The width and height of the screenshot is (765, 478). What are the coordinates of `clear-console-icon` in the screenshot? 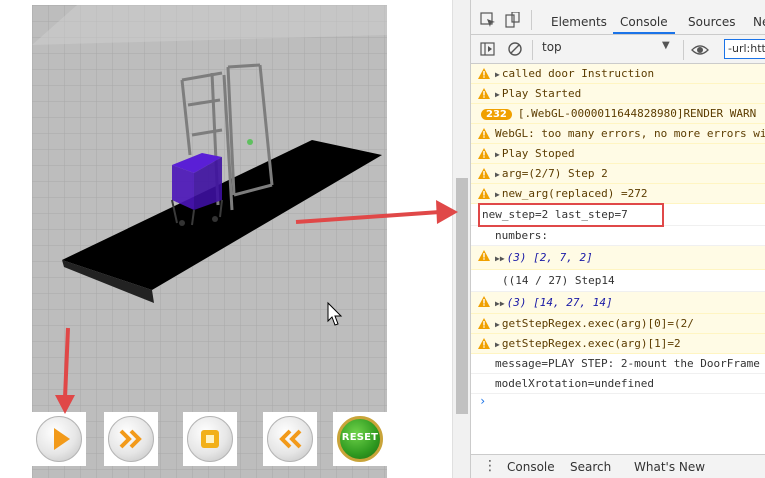 It's located at (516, 50).